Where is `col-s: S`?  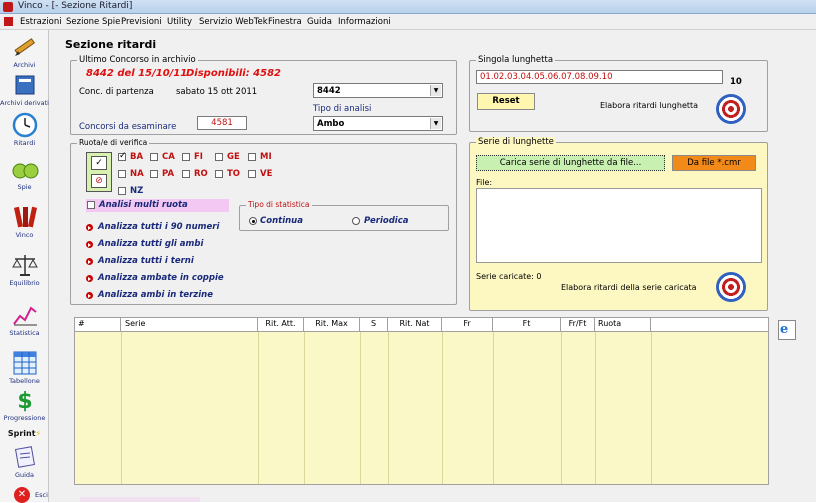 col-s: S is located at coordinates (374, 324).